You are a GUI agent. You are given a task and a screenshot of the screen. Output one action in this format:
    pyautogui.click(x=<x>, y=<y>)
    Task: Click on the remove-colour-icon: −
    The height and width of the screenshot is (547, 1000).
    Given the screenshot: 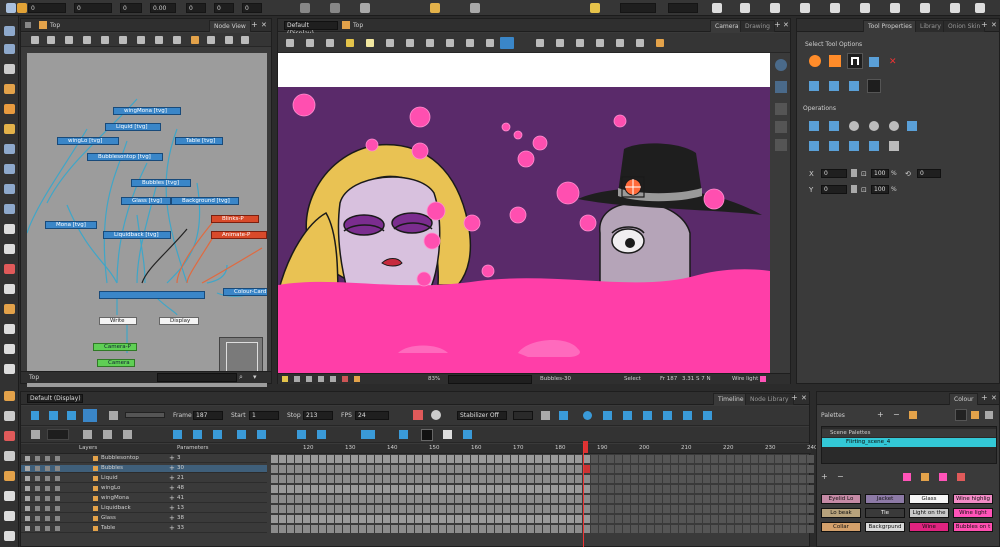 What is the action you would take?
    pyautogui.click(x=840, y=476)
    